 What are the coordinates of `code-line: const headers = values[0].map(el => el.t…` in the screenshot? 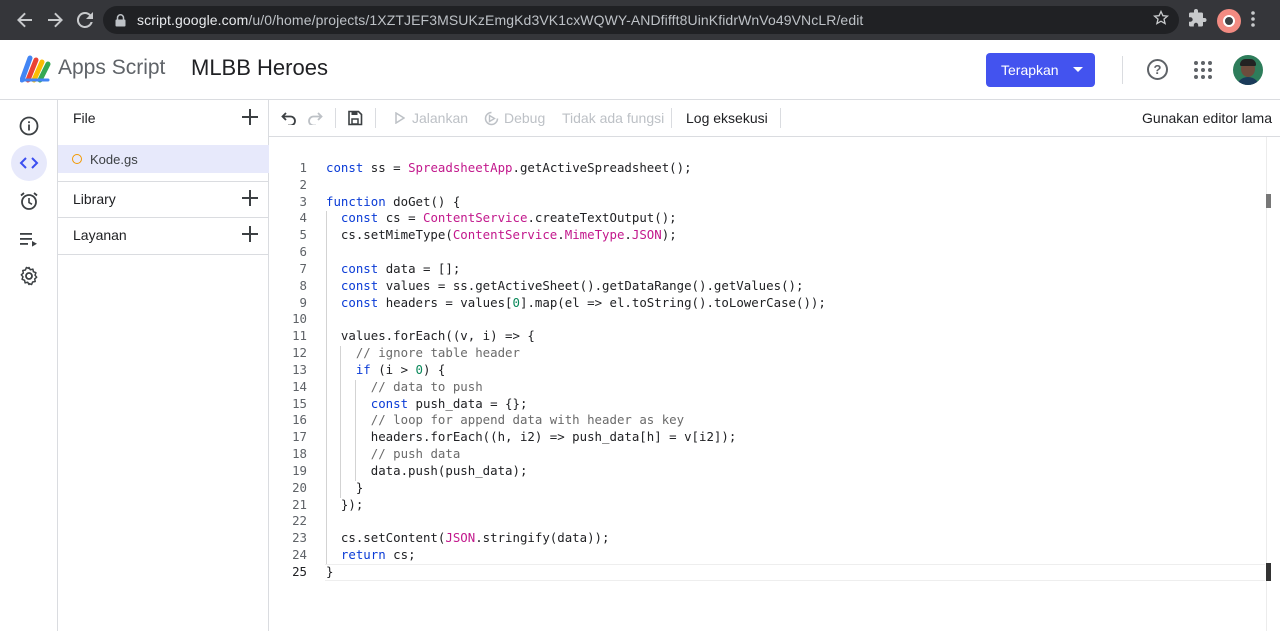 It's located at (576, 303).